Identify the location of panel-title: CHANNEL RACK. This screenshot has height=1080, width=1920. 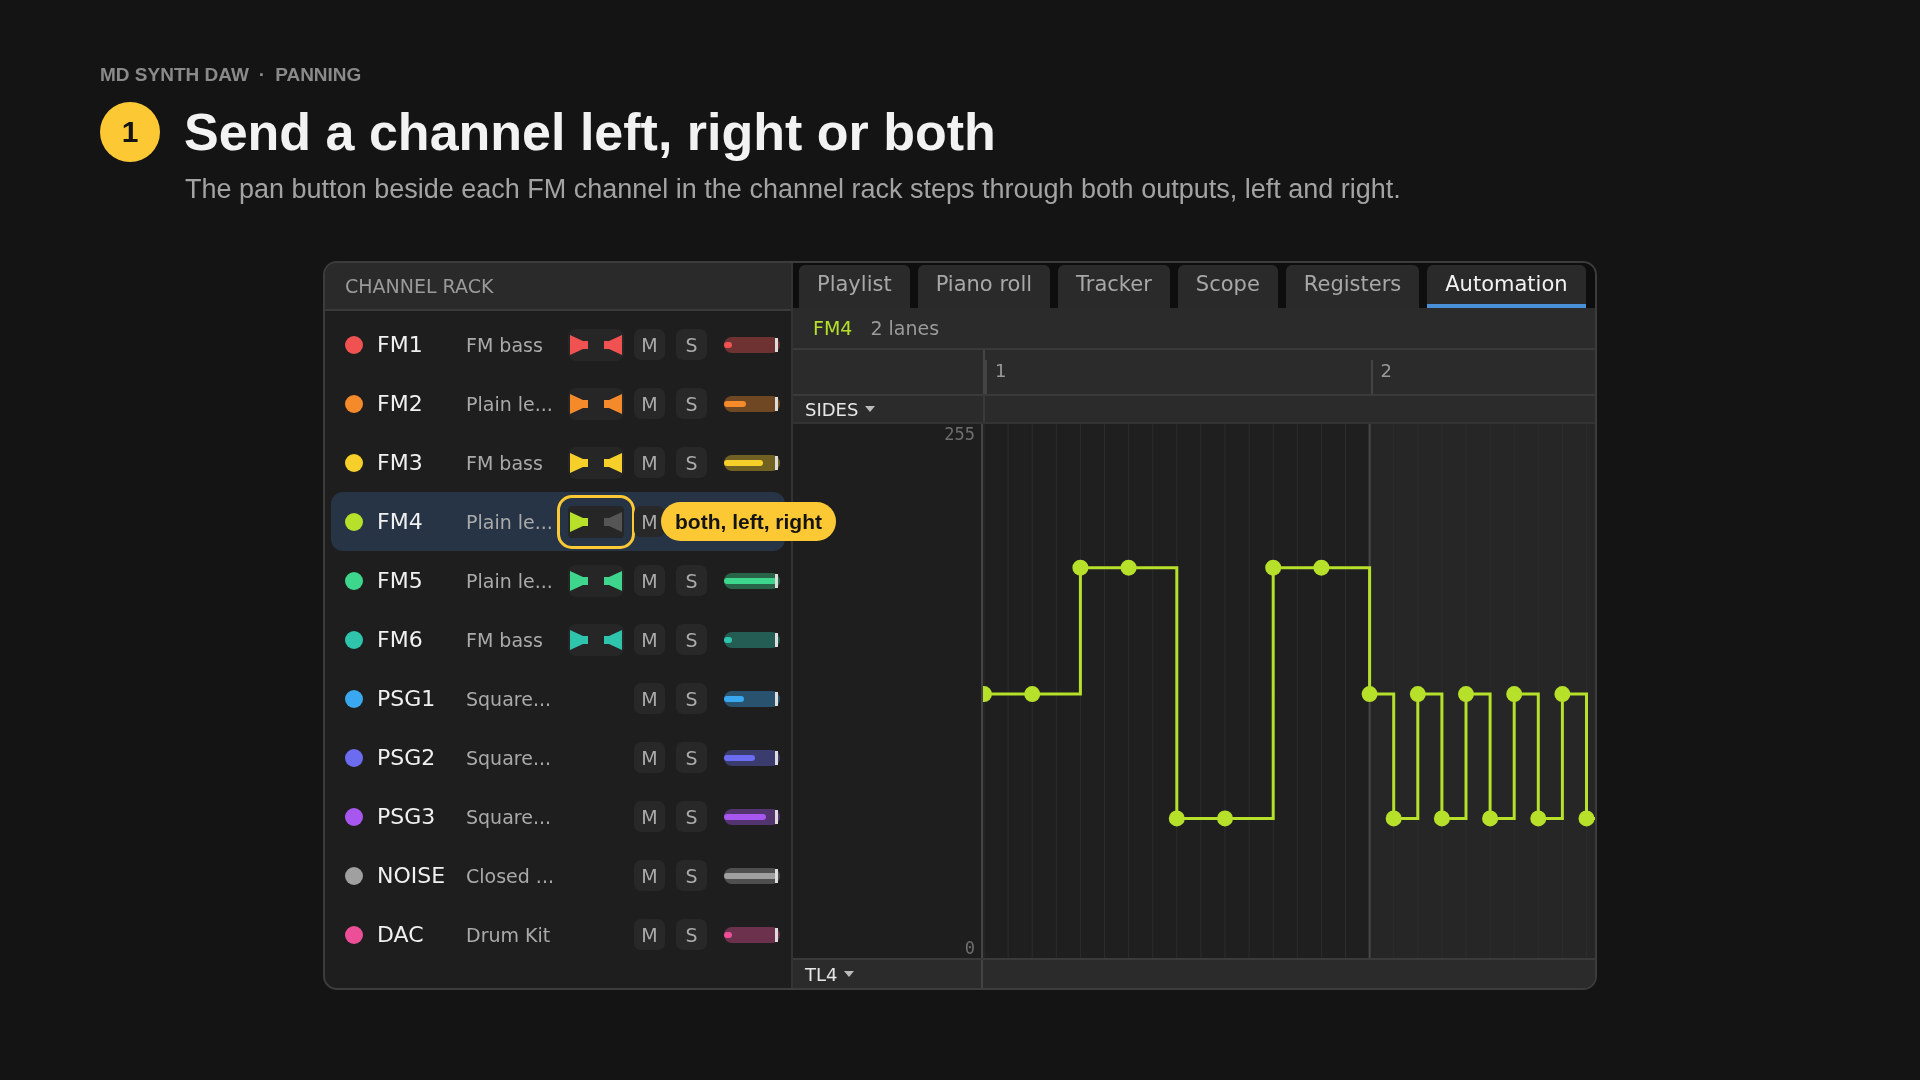
(419, 286).